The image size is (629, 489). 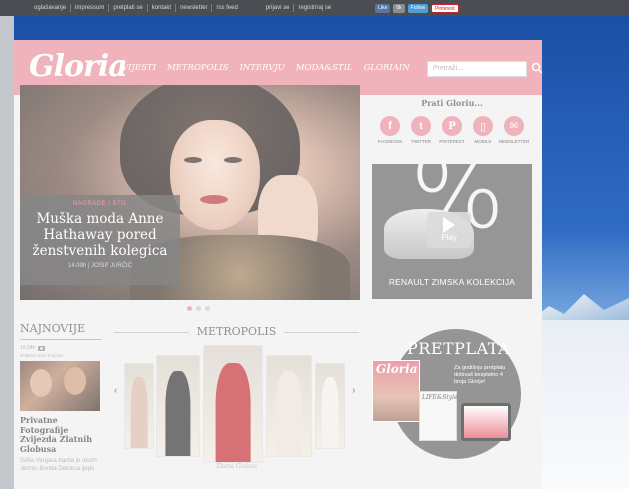 What do you see at coordinates (115, 390) in the screenshot?
I see `gallery-prev-arrow: ‹` at bounding box center [115, 390].